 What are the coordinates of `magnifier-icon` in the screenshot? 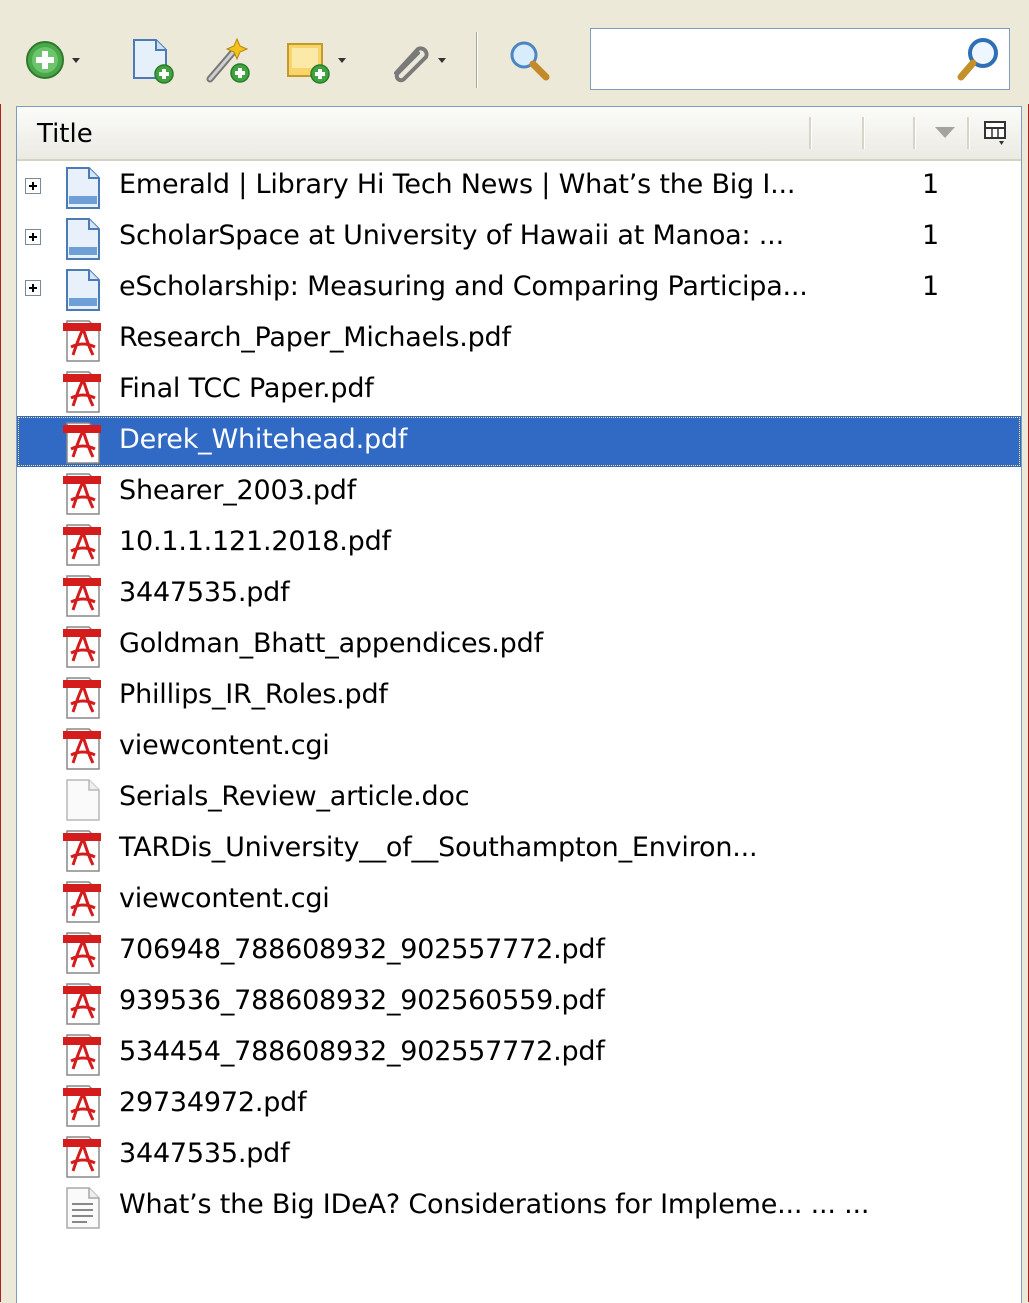 It's located at (530, 61).